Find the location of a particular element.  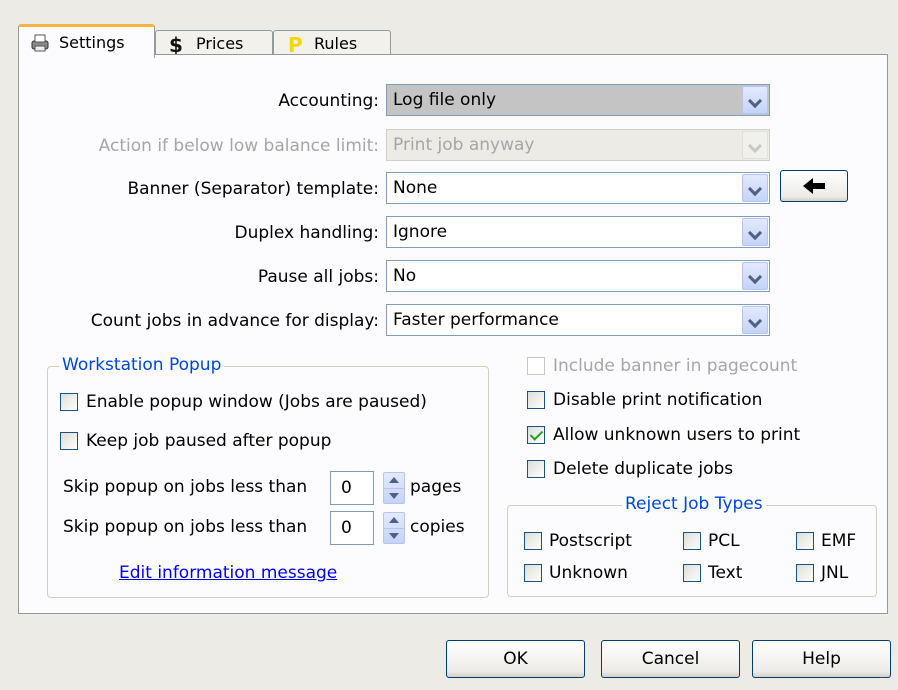

tab-settings-label: Settings is located at coordinates (92, 42).